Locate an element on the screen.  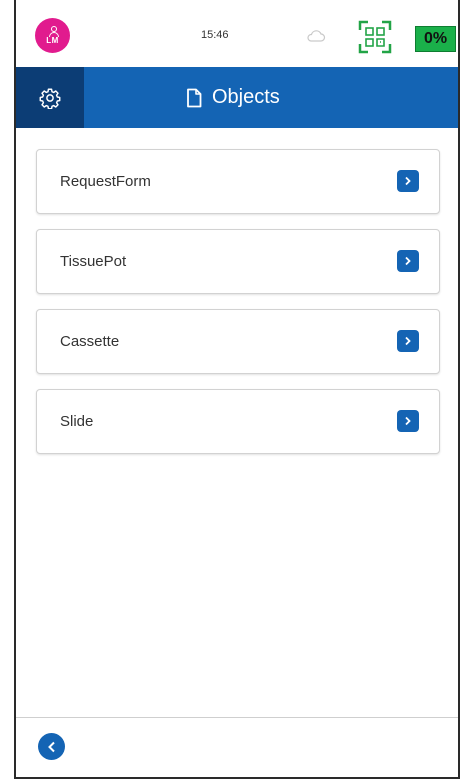
gear-icon is located at coordinates (50, 98).